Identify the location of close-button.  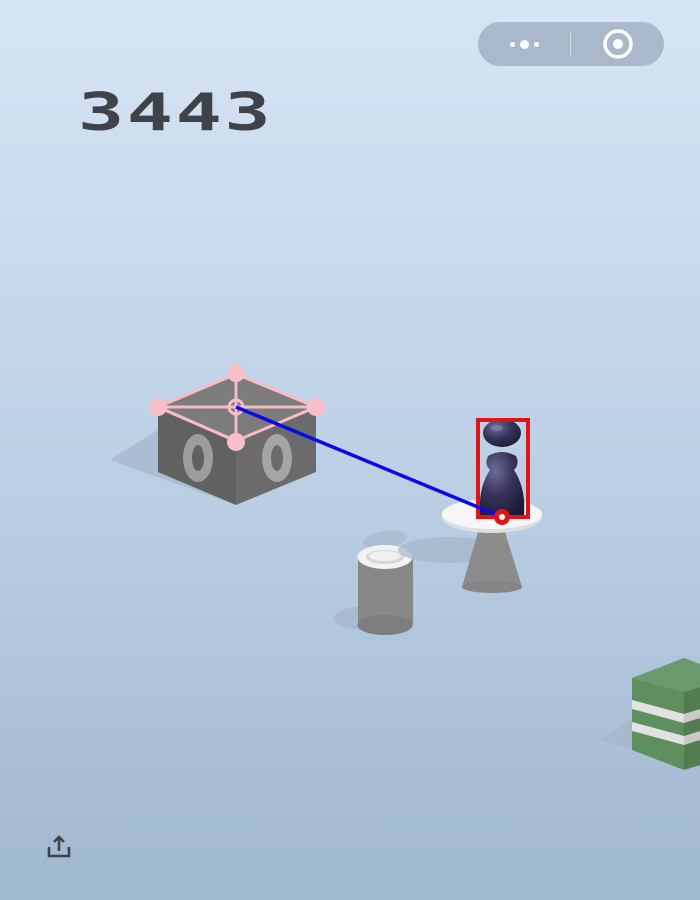
(617, 44).